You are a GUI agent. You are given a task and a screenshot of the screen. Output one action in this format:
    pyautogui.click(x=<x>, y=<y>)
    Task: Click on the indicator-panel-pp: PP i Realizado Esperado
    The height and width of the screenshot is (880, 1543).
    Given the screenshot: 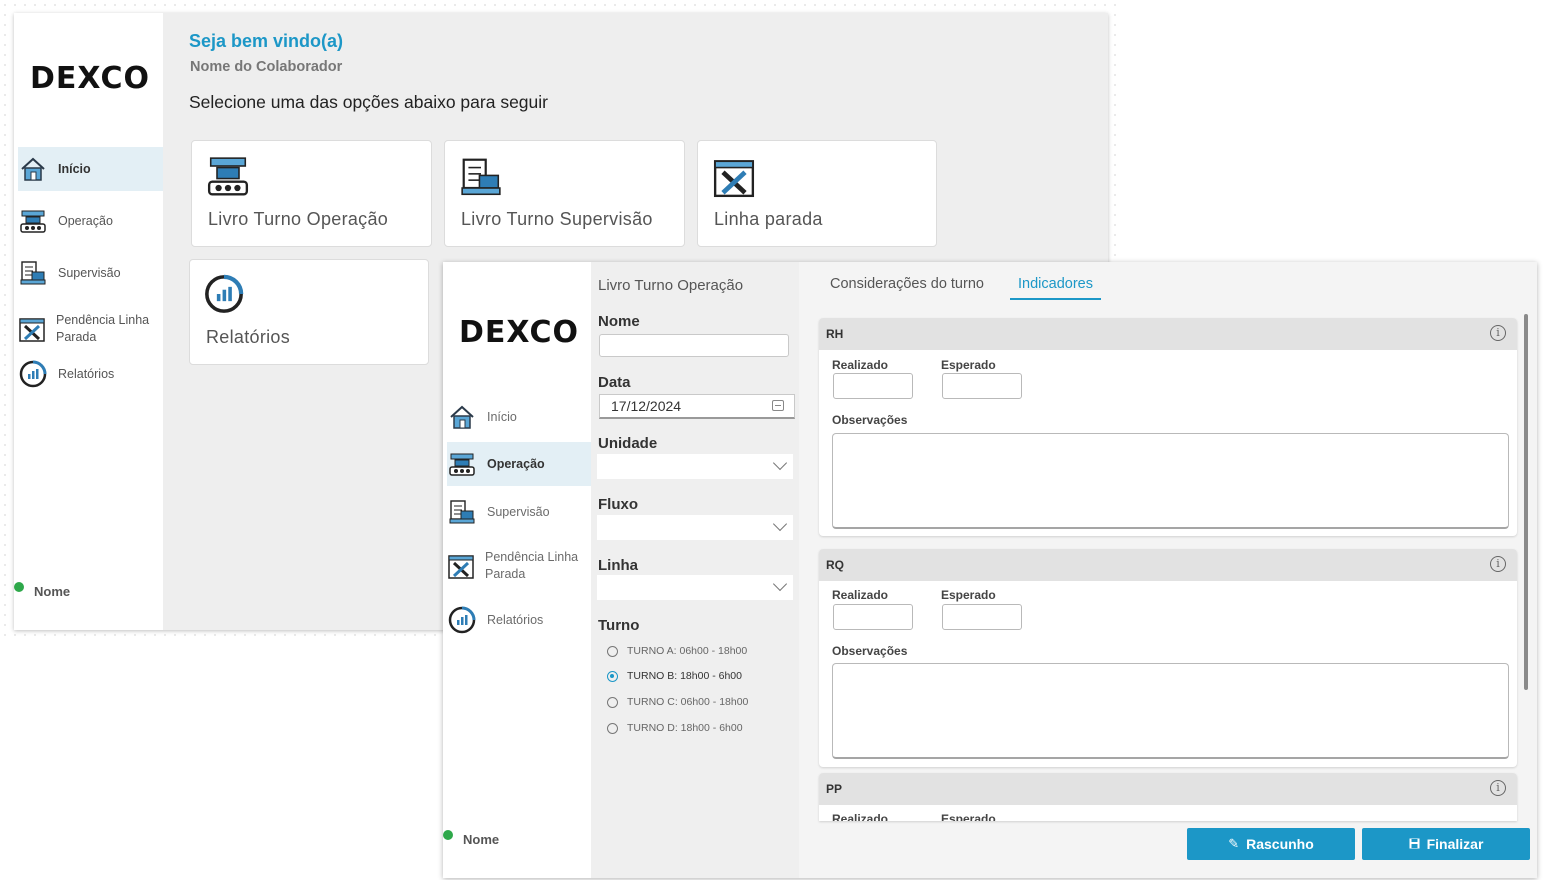 What is the action you would take?
    pyautogui.click(x=1168, y=797)
    